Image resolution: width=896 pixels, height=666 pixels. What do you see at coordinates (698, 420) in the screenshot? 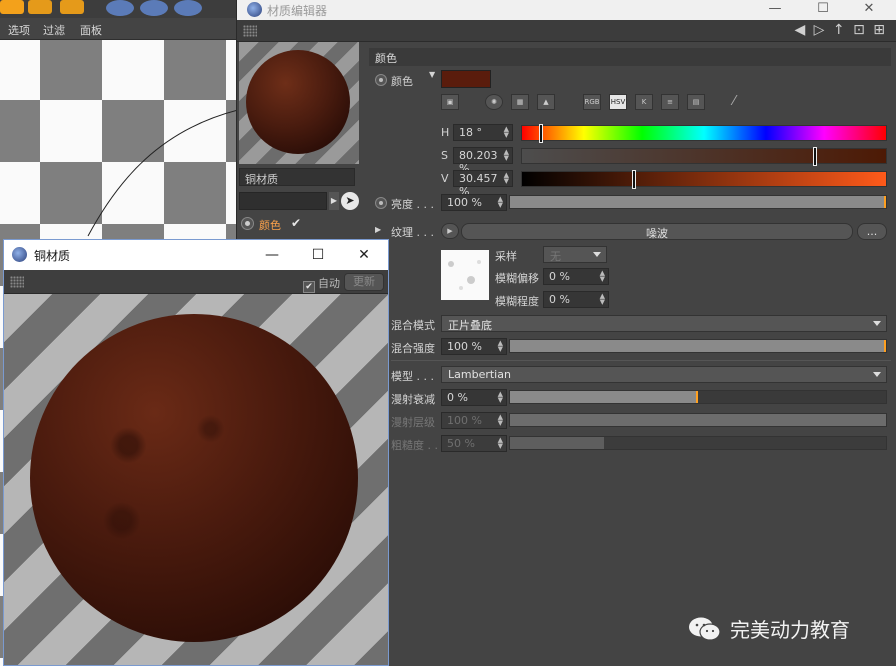
I see `diffuse-level-slider` at bounding box center [698, 420].